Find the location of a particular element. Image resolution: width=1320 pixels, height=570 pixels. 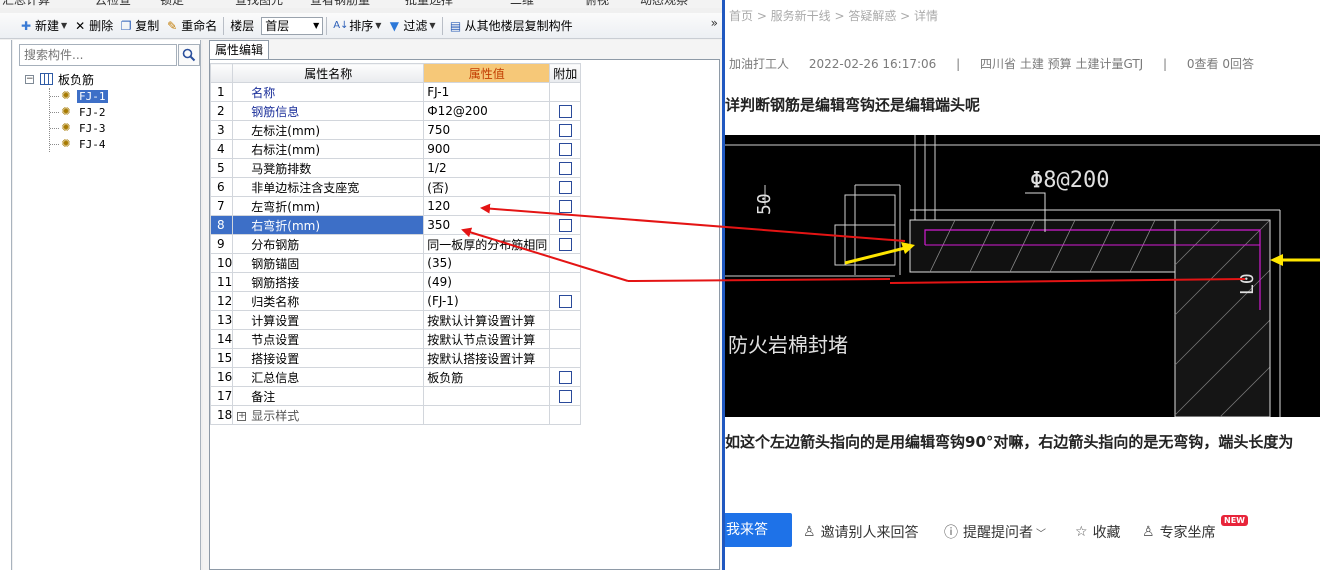

property-value-cell: 120 is located at coordinates (487, 206).